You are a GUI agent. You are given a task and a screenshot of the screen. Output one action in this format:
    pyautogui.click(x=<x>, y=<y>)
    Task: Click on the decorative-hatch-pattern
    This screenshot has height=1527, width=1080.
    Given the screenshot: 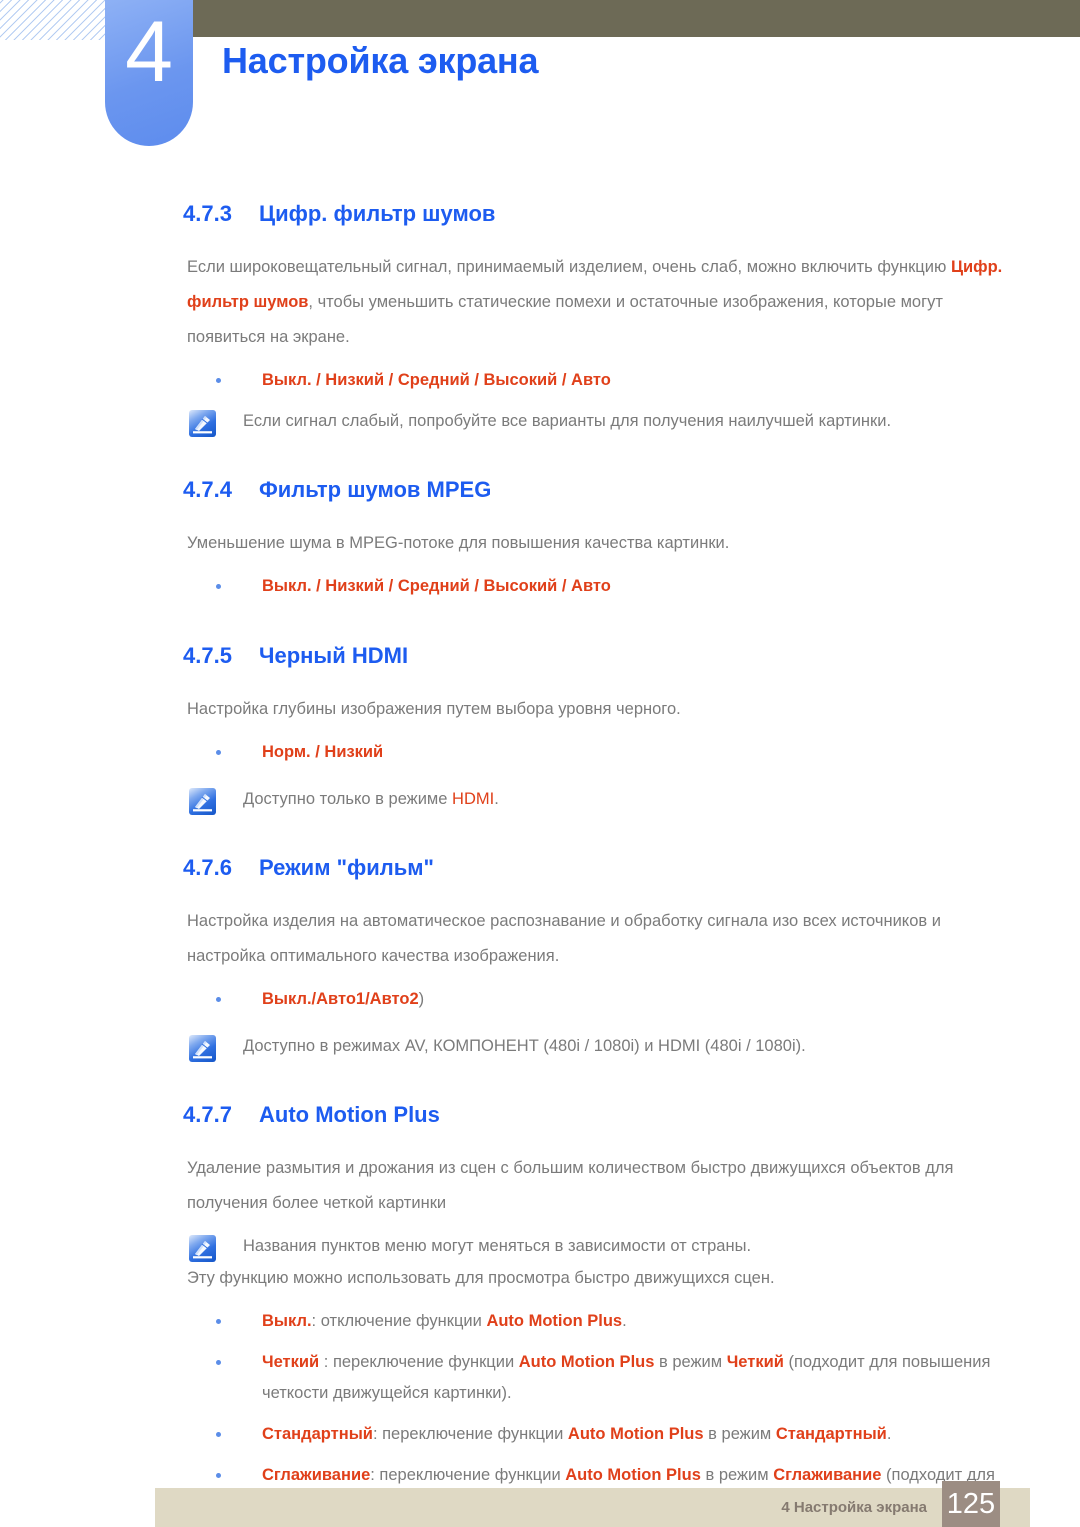 What is the action you would take?
    pyautogui.click(x=54, y=20)
    